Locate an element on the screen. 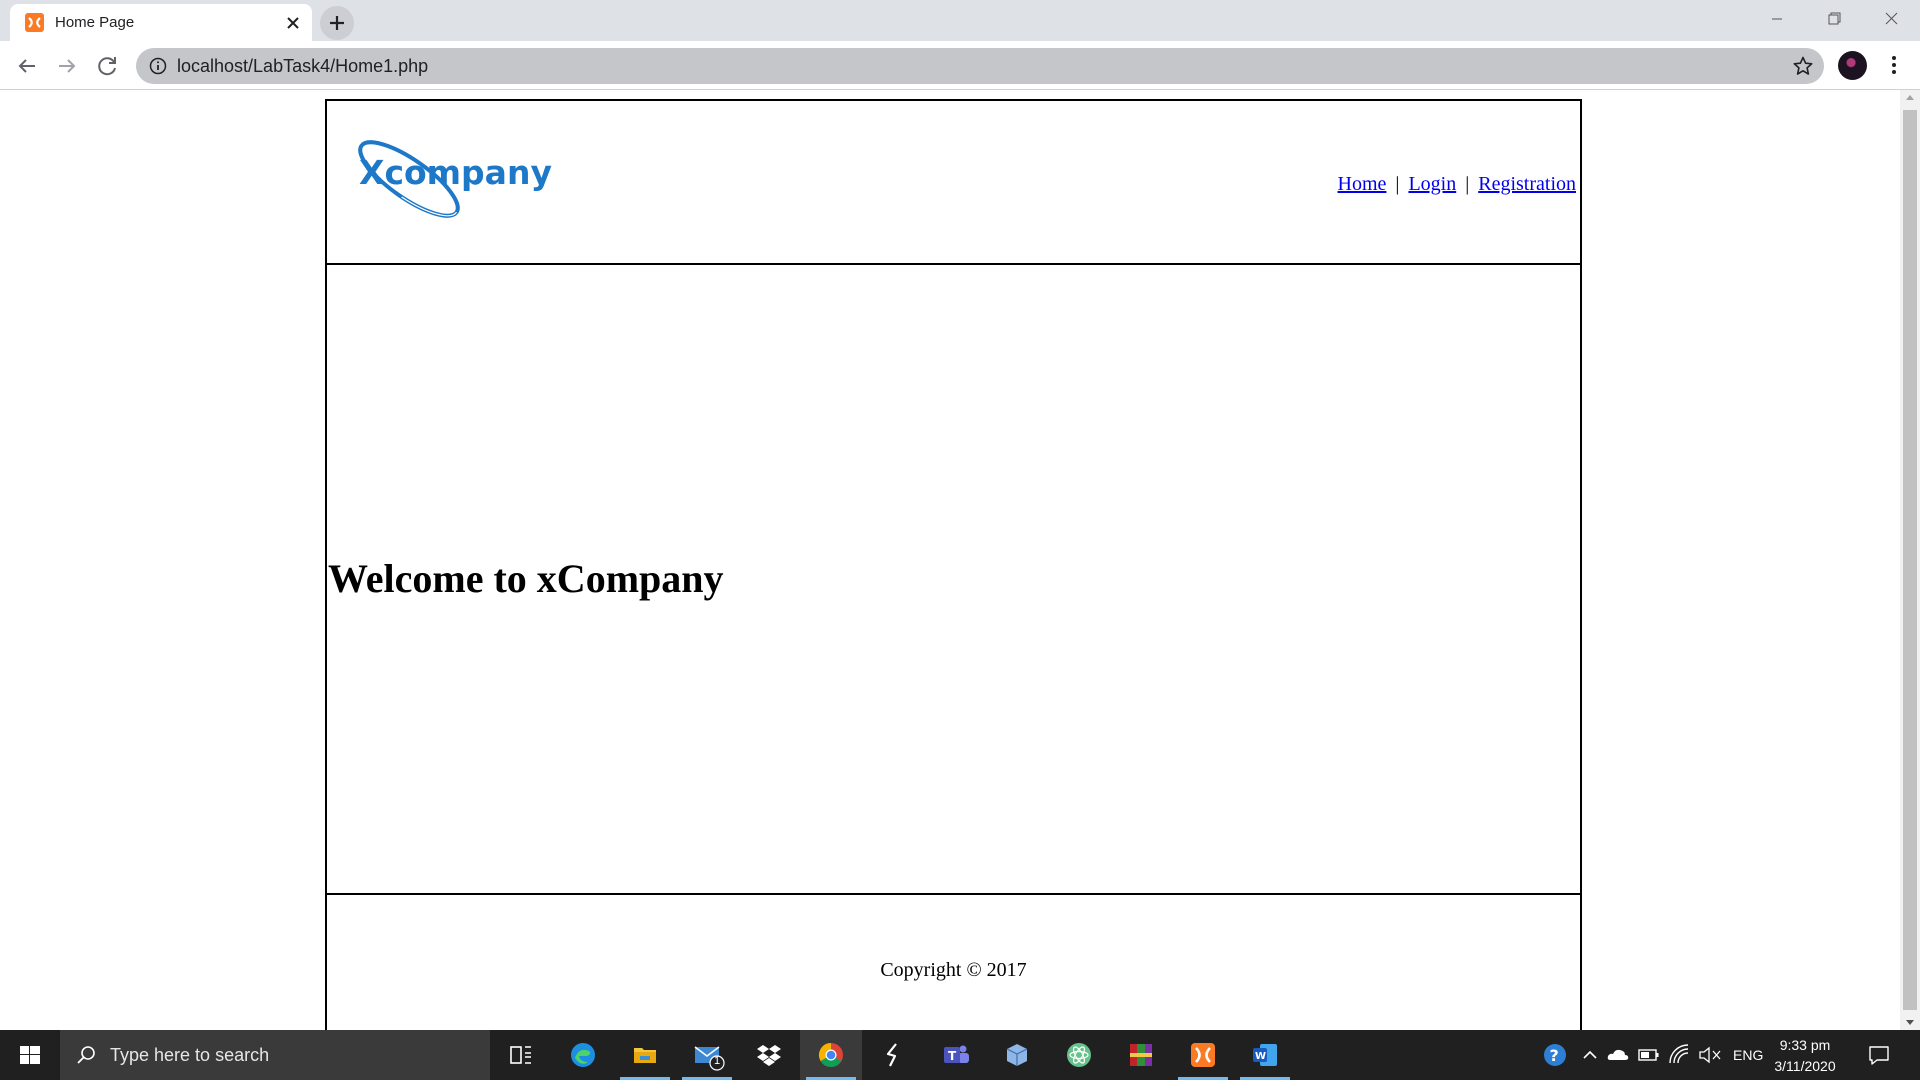 The image size is (1920, 1080). logo-text: Xcompany is located at coordinates (455, 172).